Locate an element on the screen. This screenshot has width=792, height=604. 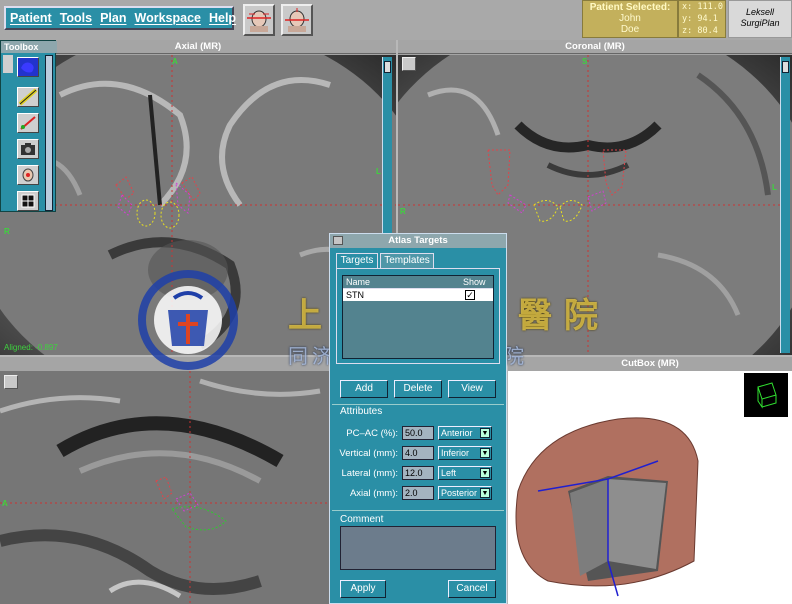
col-name: Name is located at coordinates (358, 282).